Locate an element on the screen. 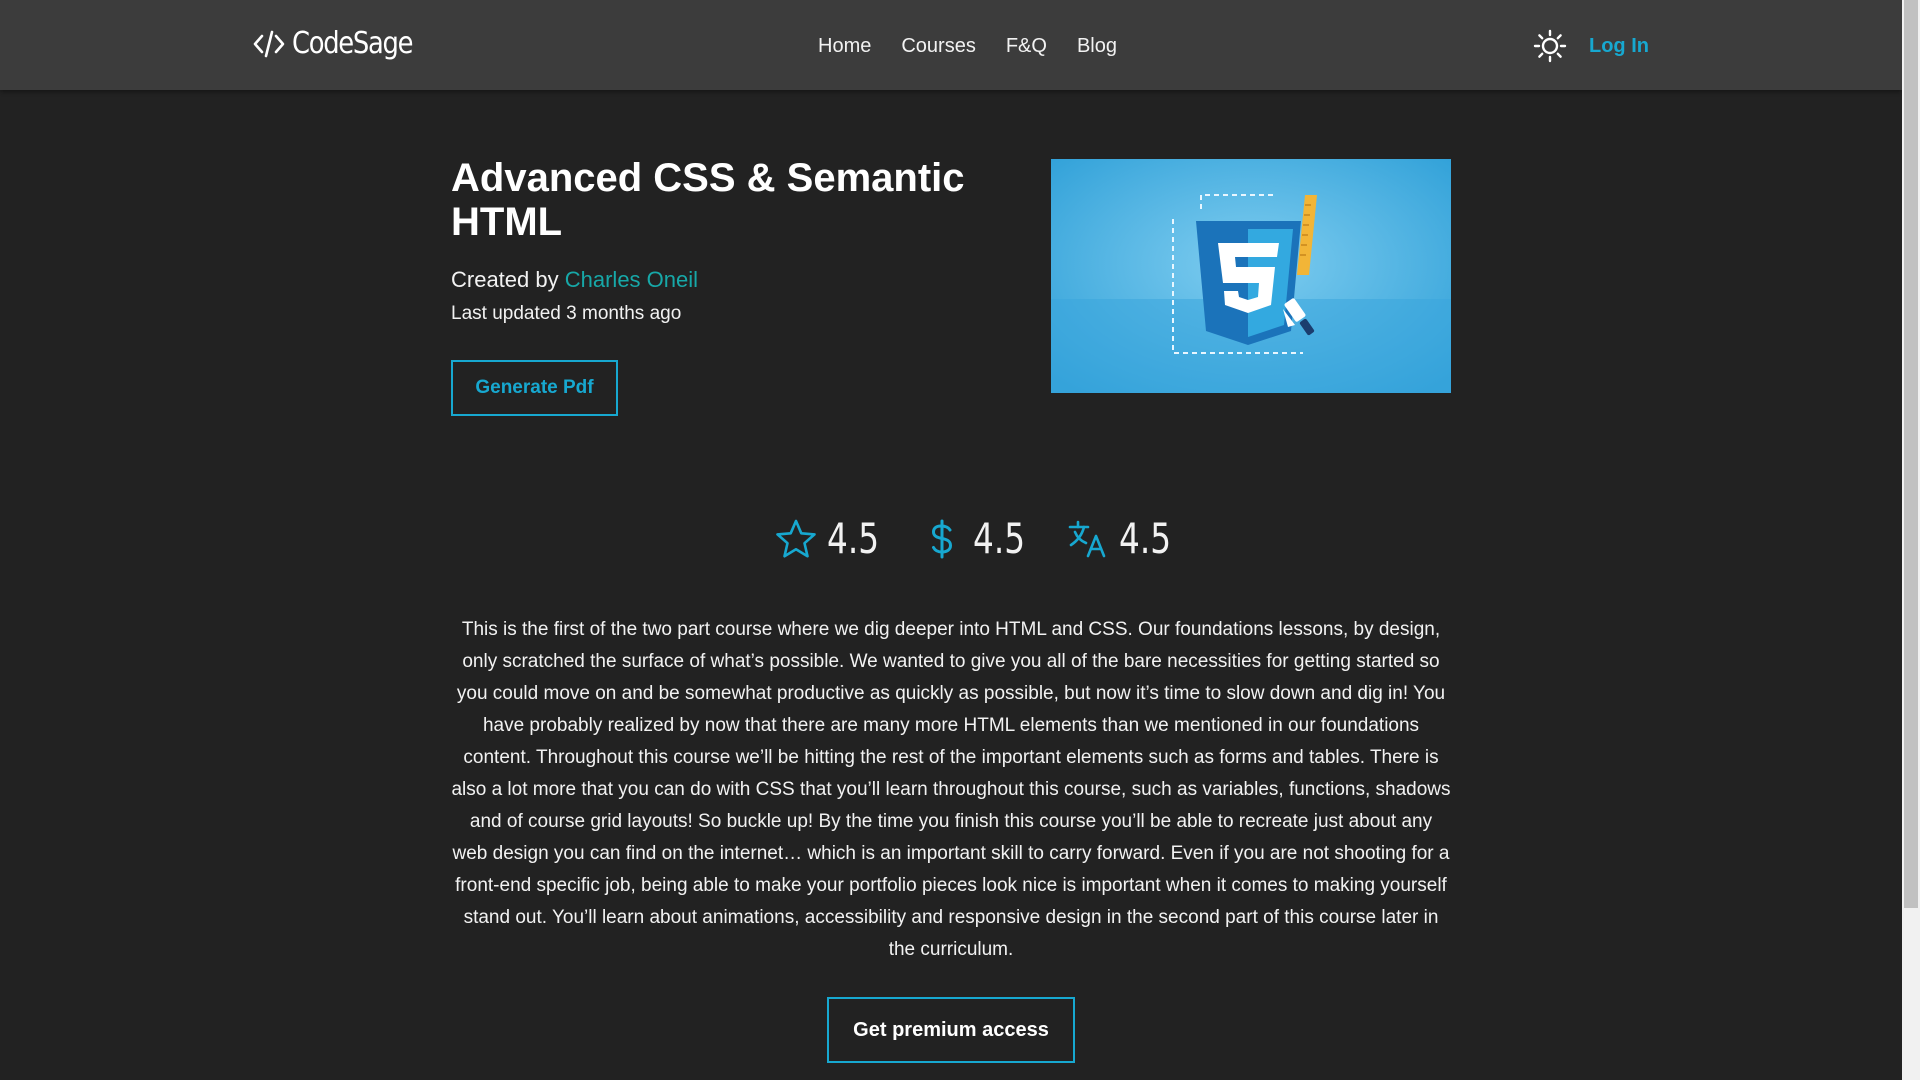 The image size is (1920, 1080). price-stat: 4.5 is located at coordinates (977, 539).